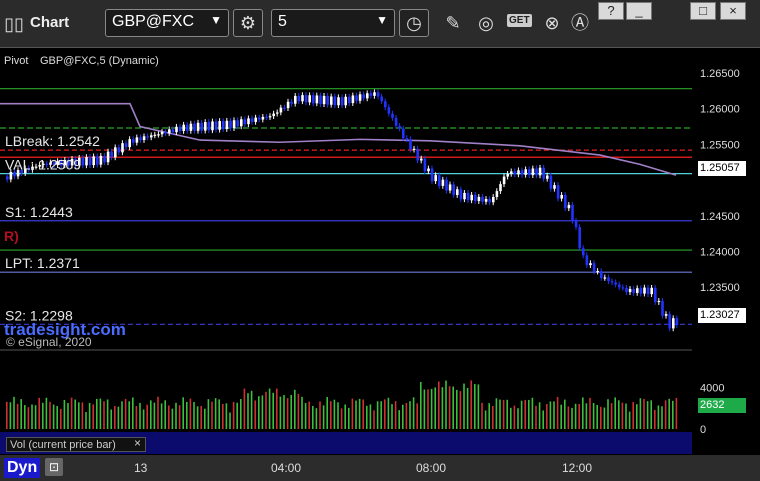 The width and height of the screenshot is (760, 481). I want to click on pencil-icon: ✎, so click(453, 23).